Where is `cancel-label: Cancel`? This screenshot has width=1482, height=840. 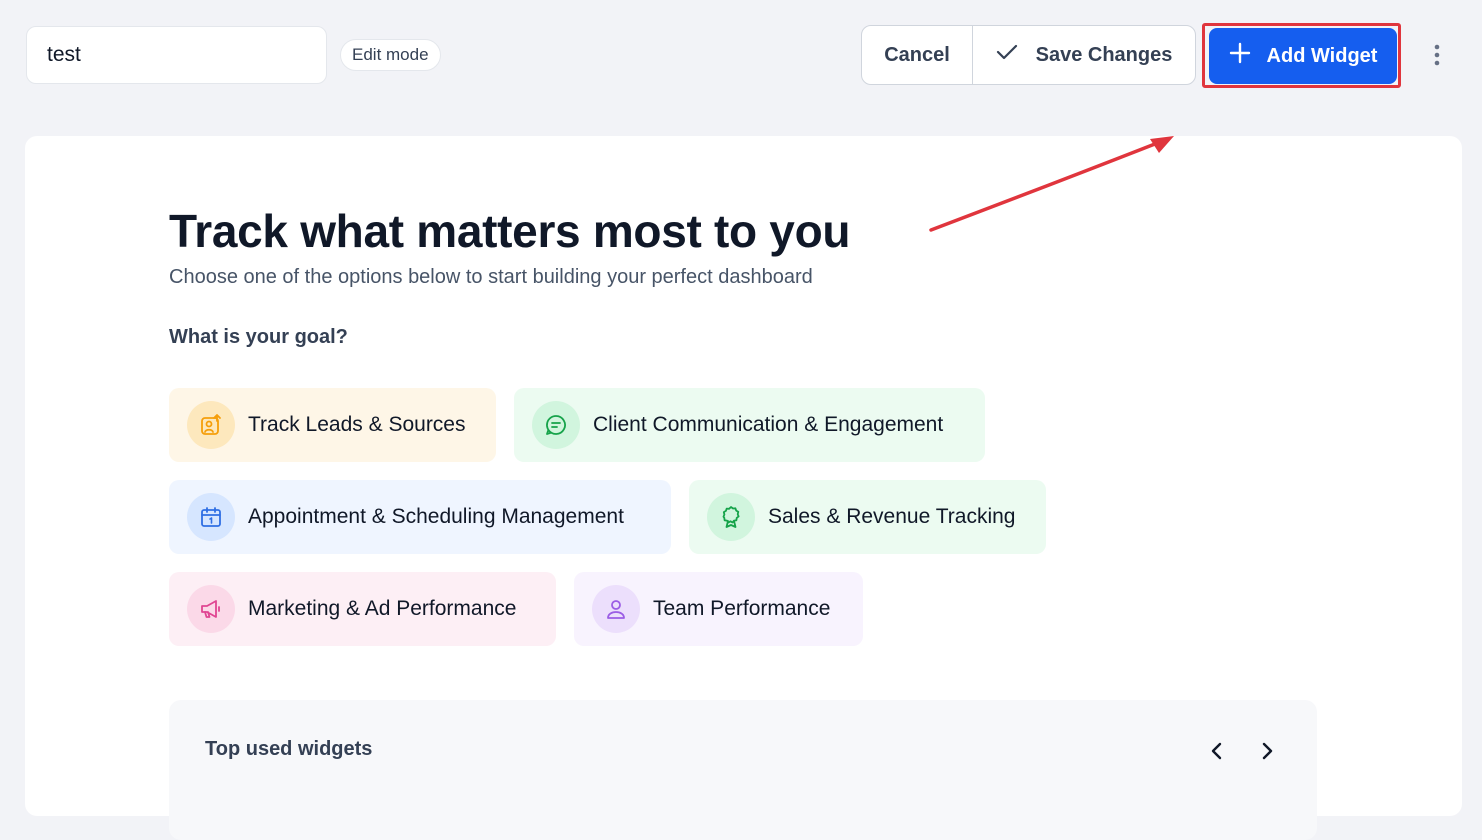 cancel-label: Cancel is located at coordinates (917, 54).